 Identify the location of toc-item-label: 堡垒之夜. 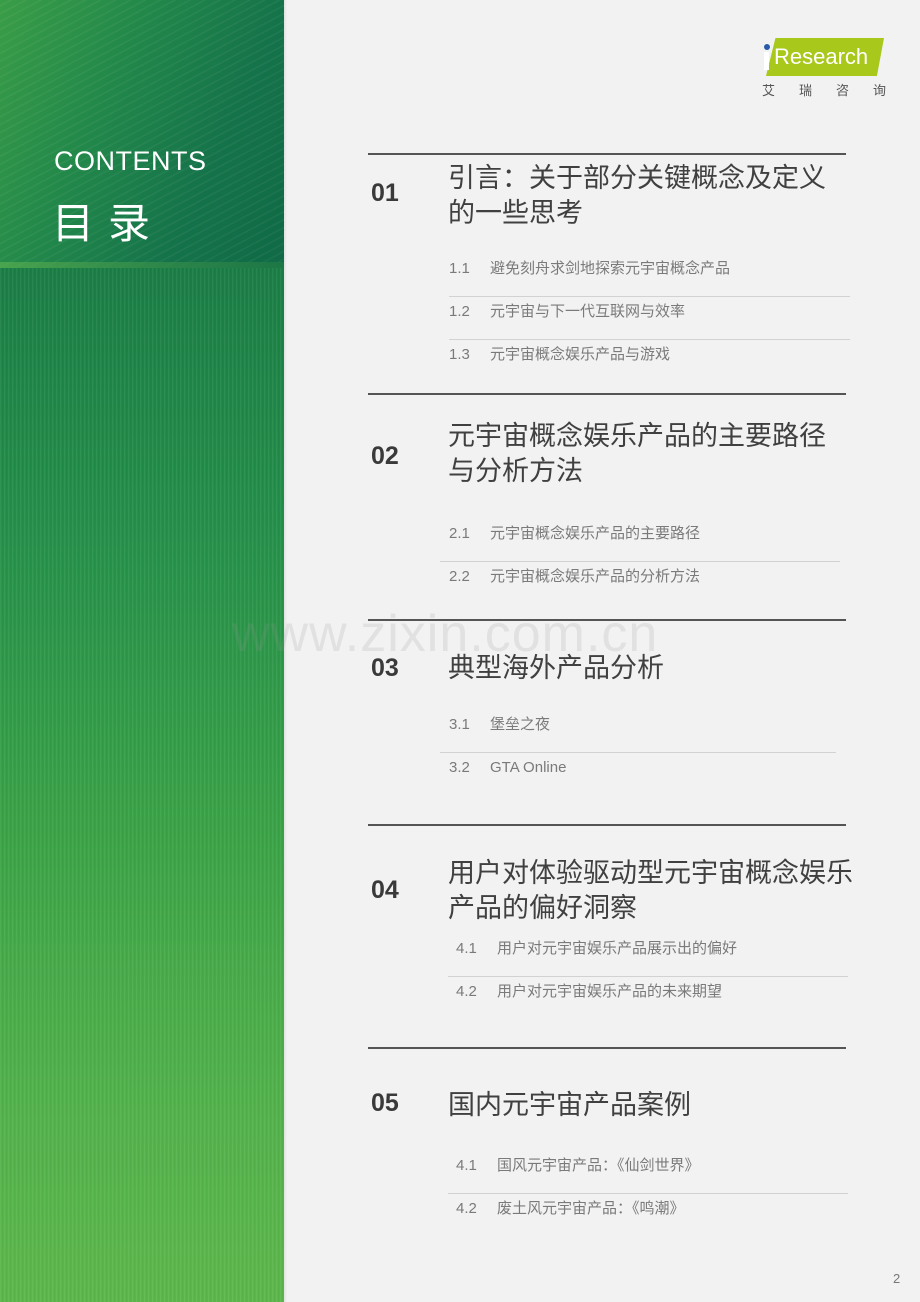
(520, 724).